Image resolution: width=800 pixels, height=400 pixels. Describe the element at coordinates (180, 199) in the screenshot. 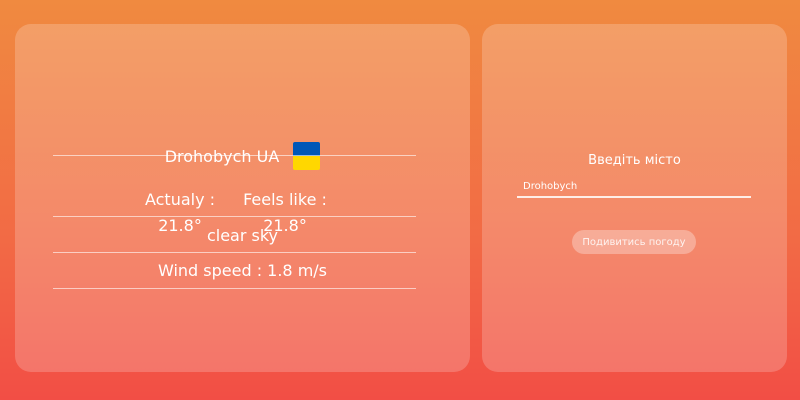

I see `actual-label: Actualy :` at that location.